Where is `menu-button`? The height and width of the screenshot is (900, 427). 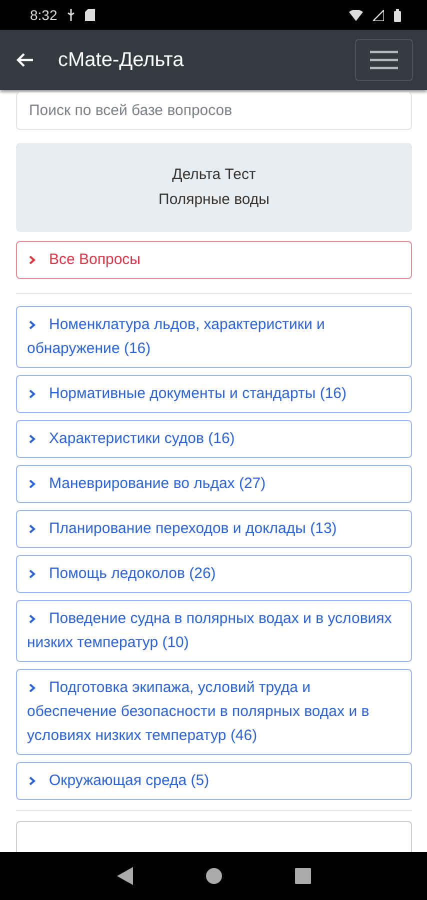 menu-button is located at coordinates (384, 60).